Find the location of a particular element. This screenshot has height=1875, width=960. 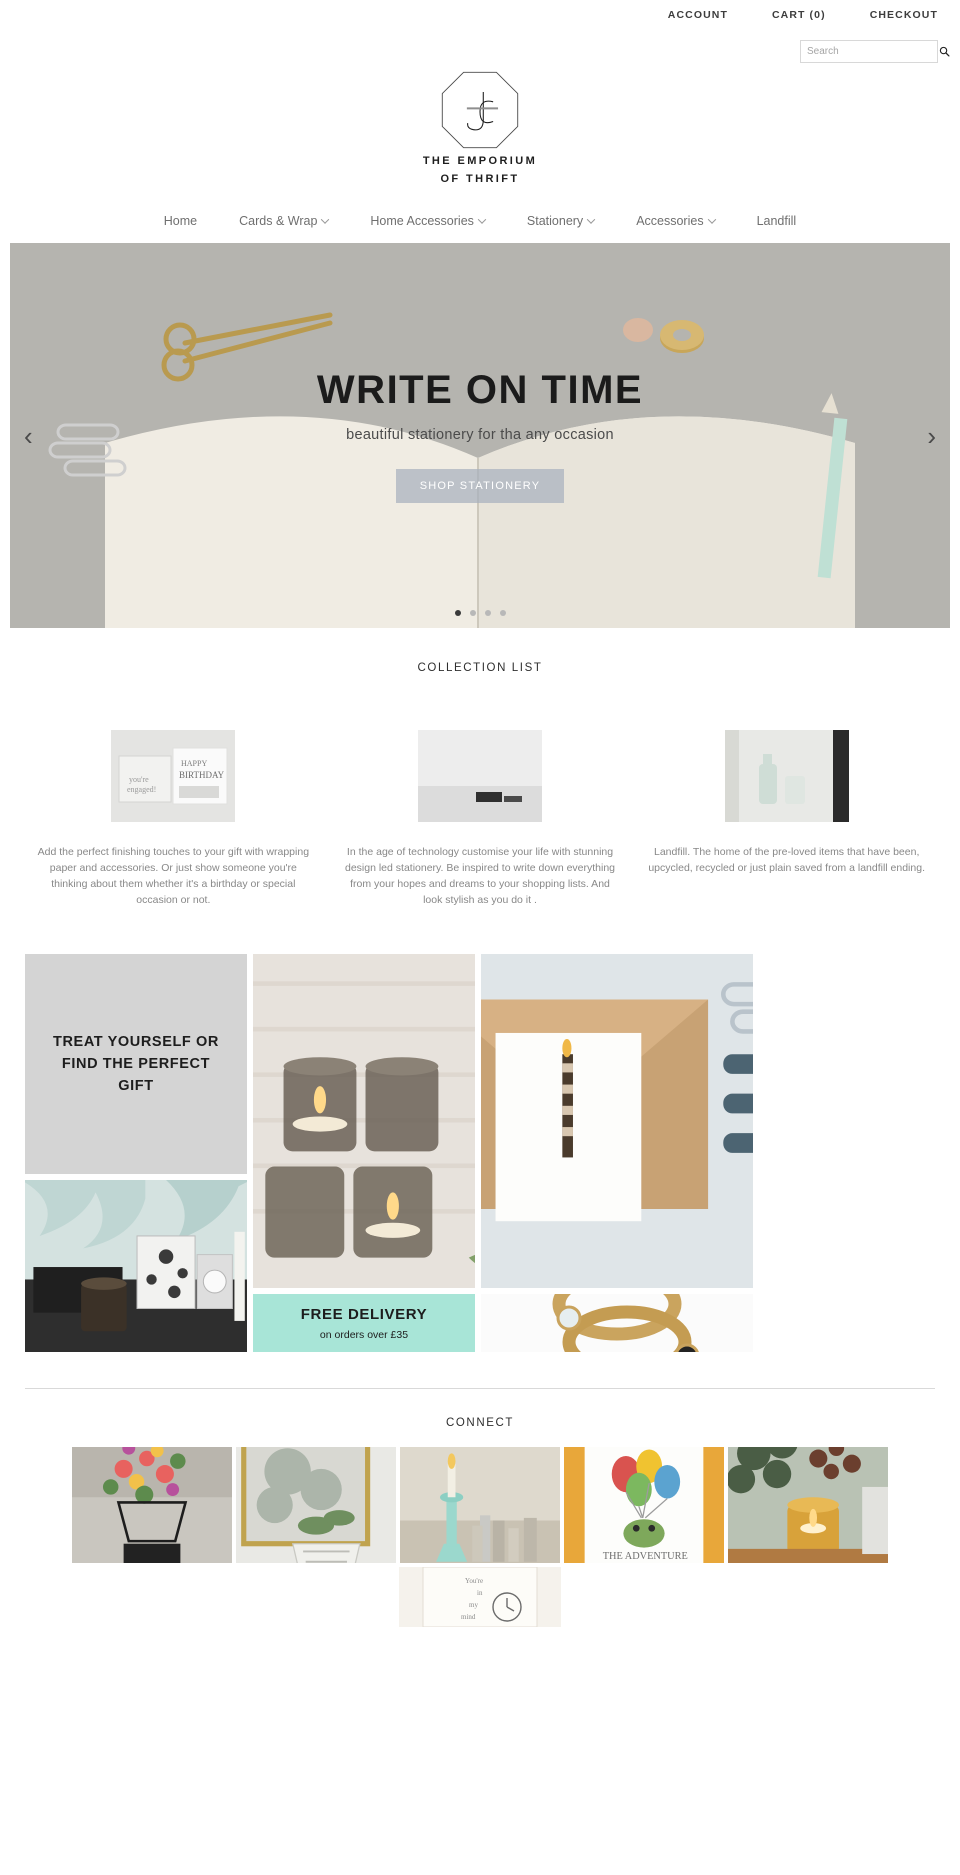

search-box is located at coordinates (875, 51).